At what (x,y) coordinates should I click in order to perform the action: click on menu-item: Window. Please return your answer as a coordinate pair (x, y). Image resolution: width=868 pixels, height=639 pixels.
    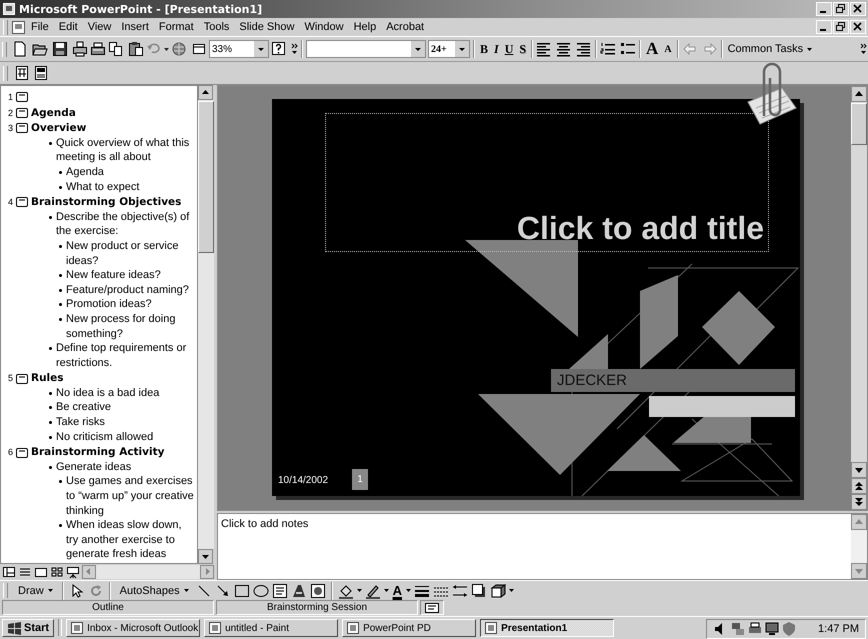
    Looking at the image, I should click on (324, 27).